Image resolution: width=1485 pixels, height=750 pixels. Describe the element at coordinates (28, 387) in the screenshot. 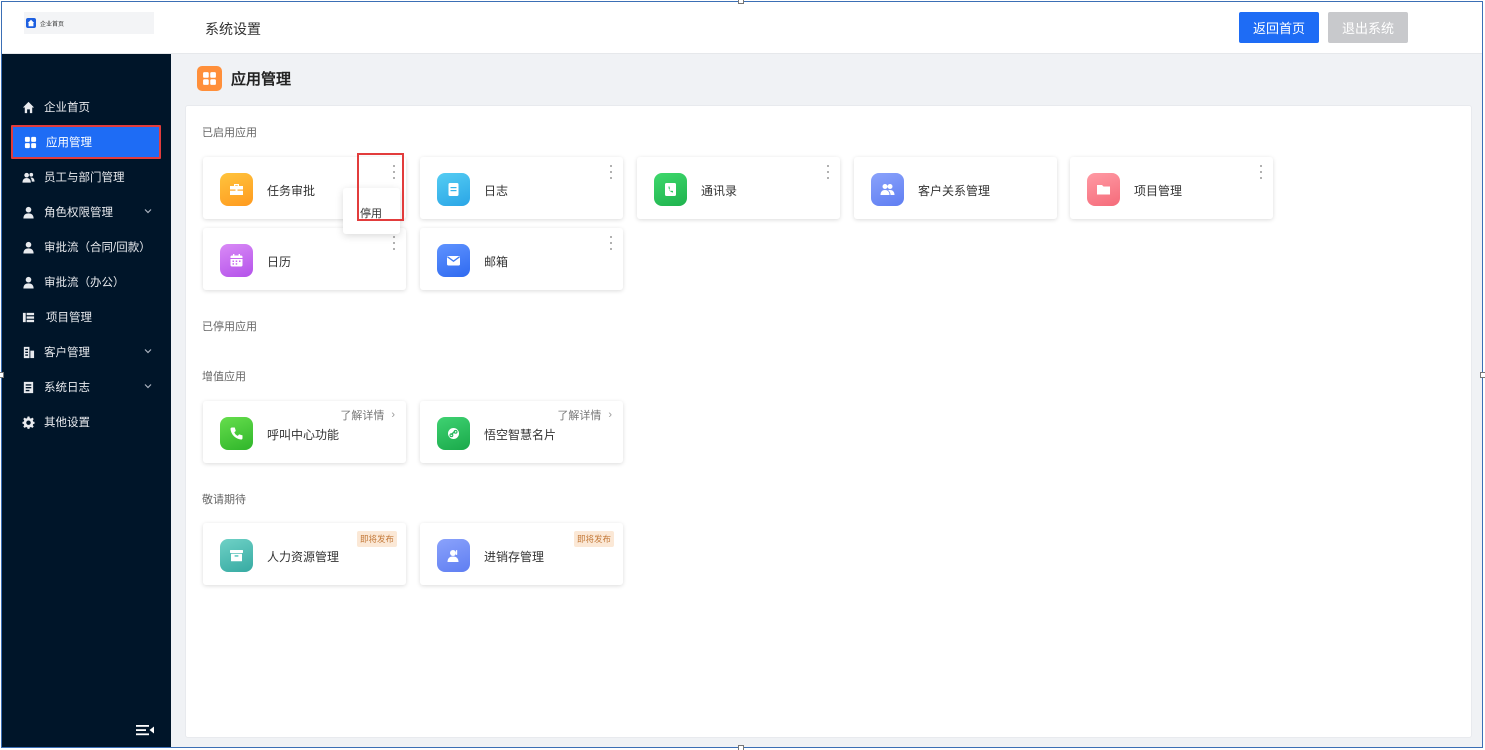

I see `document-icon` at that location.